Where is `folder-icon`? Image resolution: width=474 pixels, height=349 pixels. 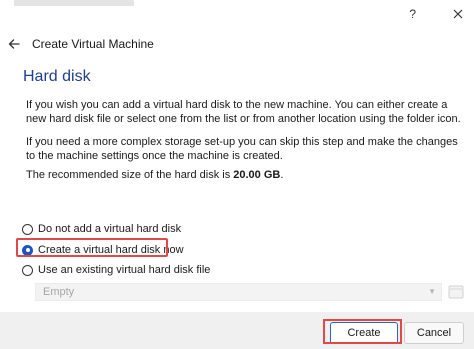 folder-icon is located at coordinates (456, 292).